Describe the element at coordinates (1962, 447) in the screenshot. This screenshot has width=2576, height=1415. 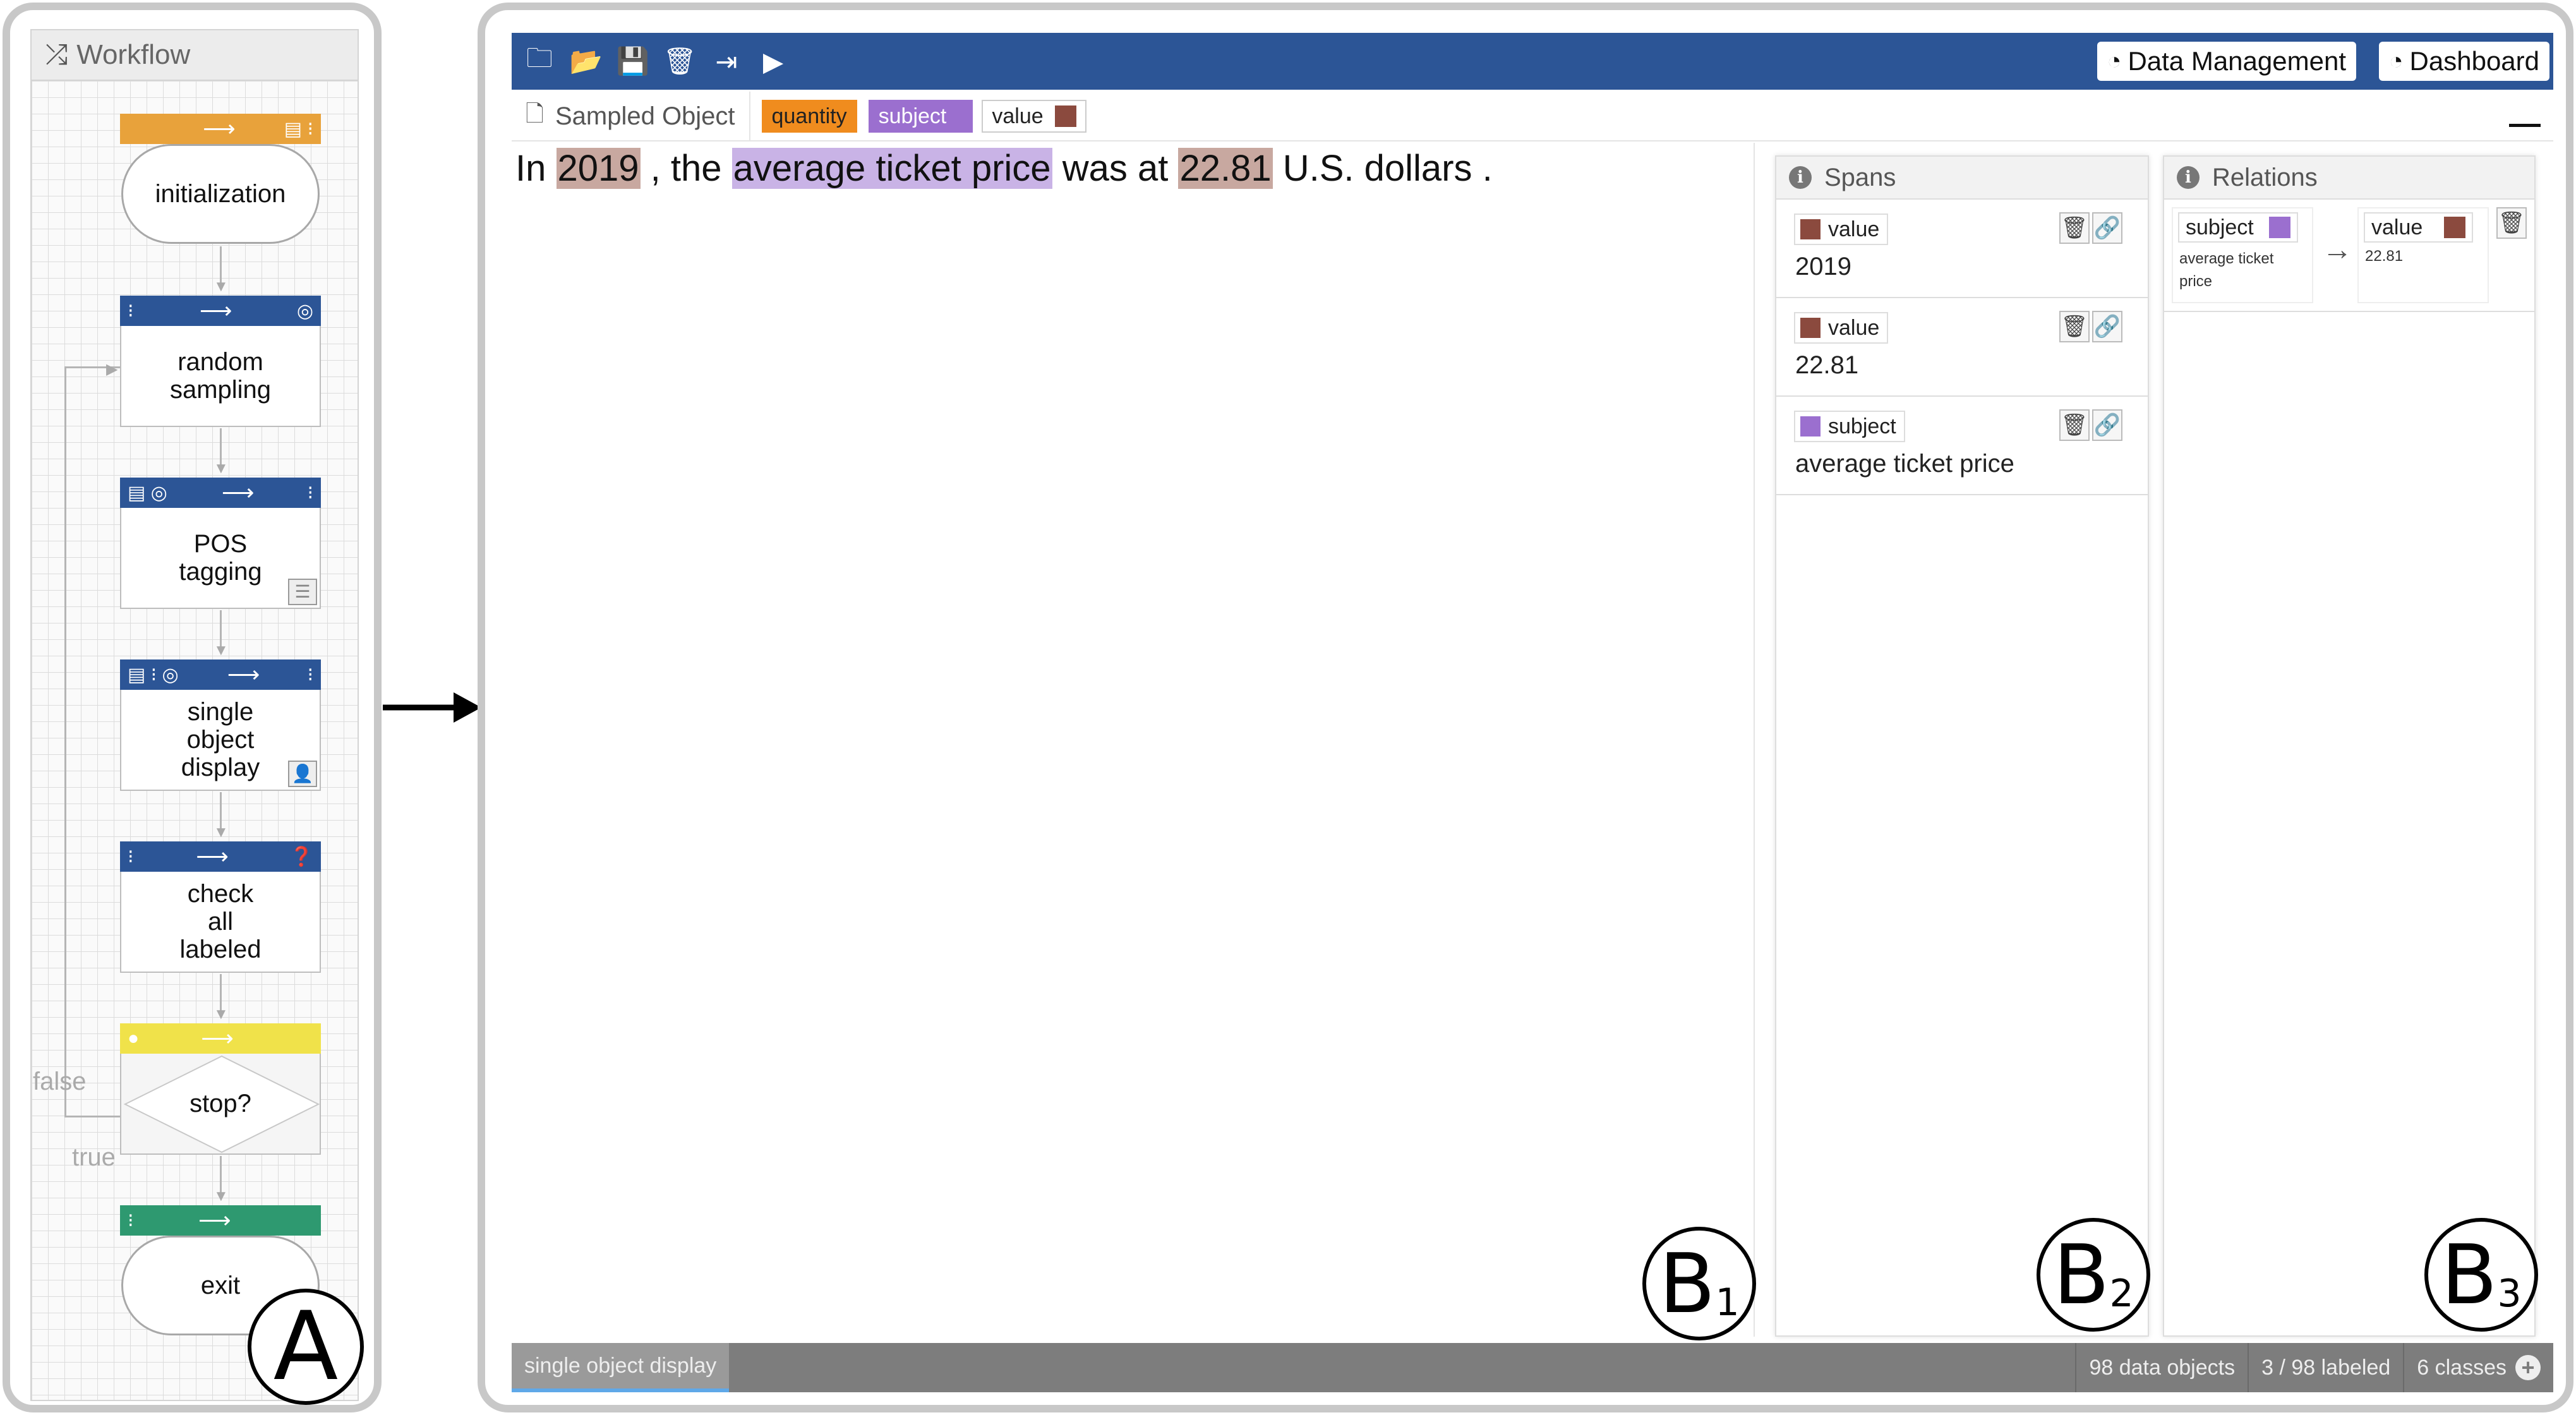
I see `span-card: subject average ticket price 🗑 🔗` at that location.